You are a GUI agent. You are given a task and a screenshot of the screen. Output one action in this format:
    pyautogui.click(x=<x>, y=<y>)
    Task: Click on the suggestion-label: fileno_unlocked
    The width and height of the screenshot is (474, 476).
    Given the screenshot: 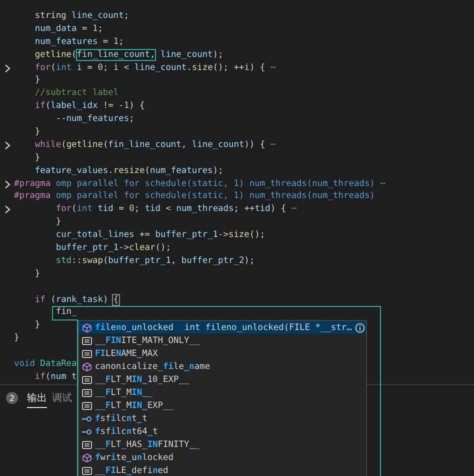 What is the action you would take?
    pyautogui.click(x=134, y=327)
    